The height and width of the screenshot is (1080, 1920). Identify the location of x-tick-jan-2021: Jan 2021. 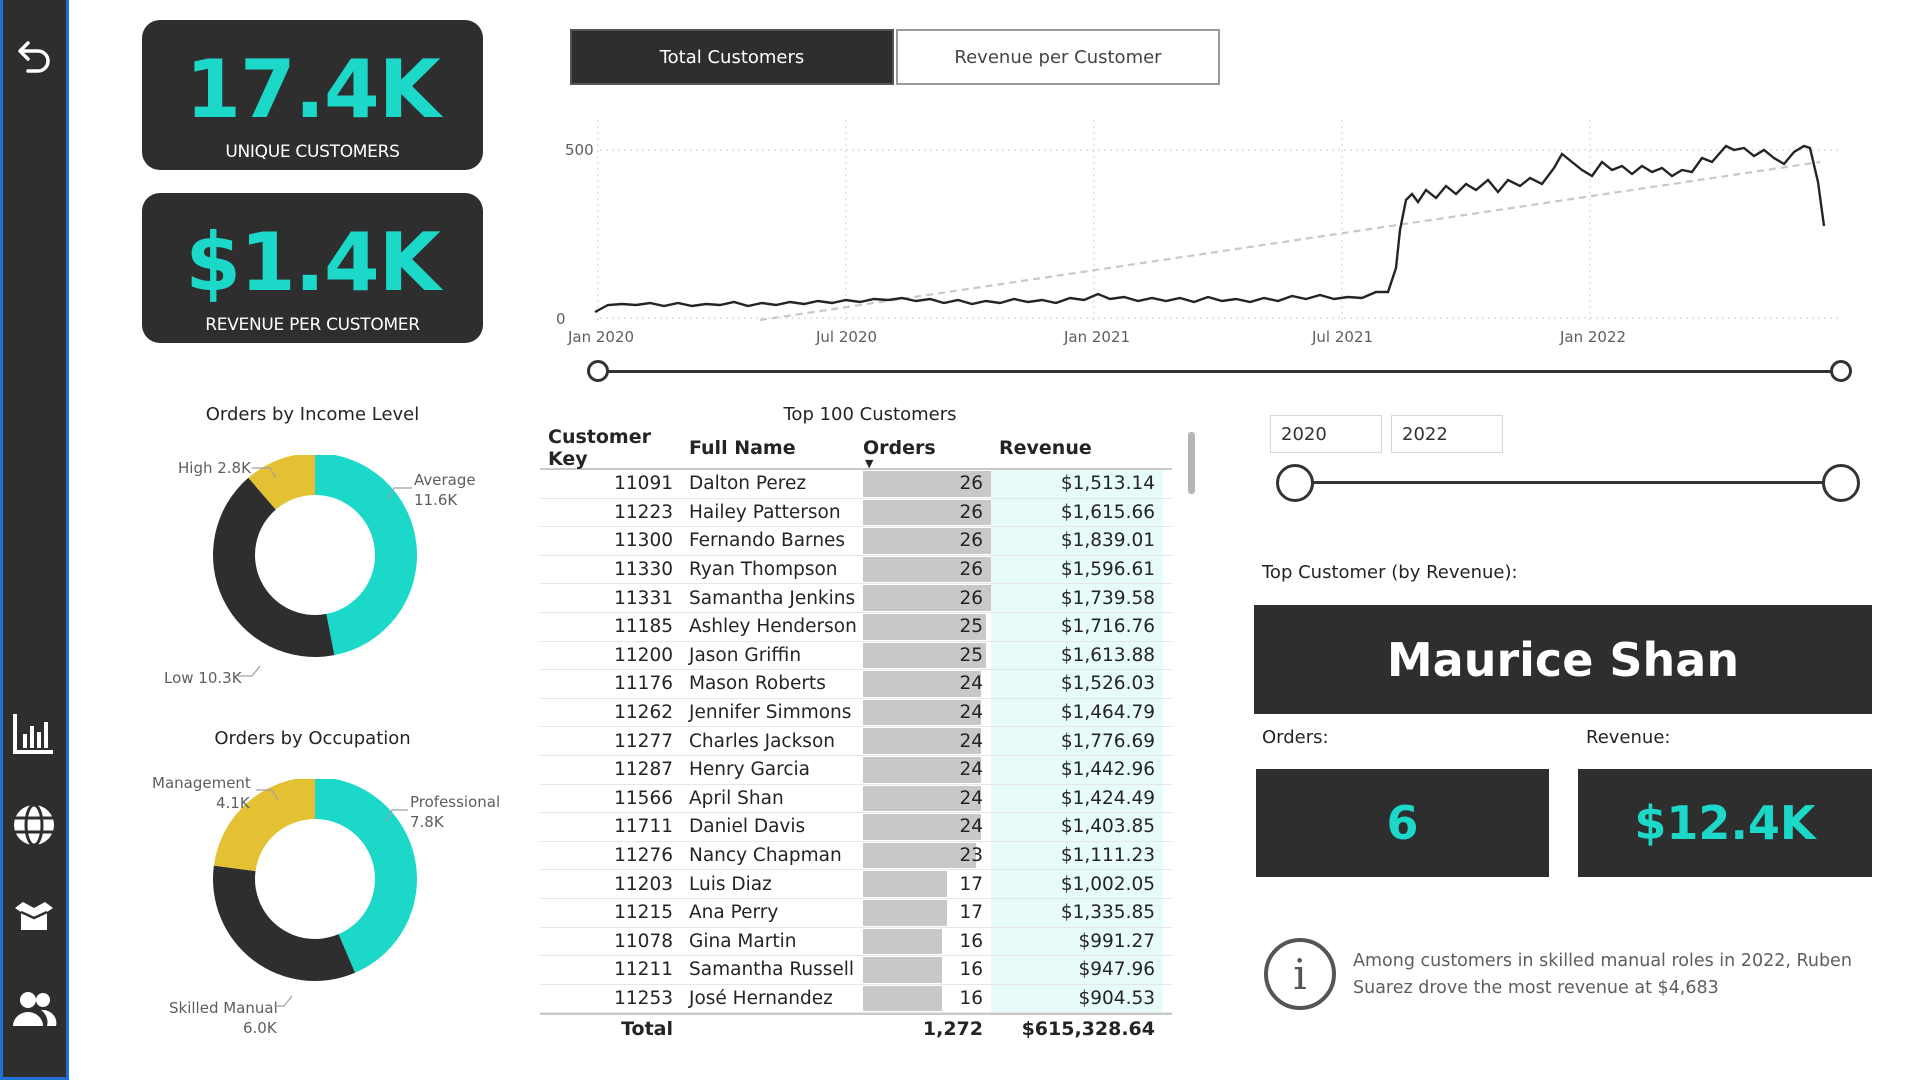
(1096, 337).